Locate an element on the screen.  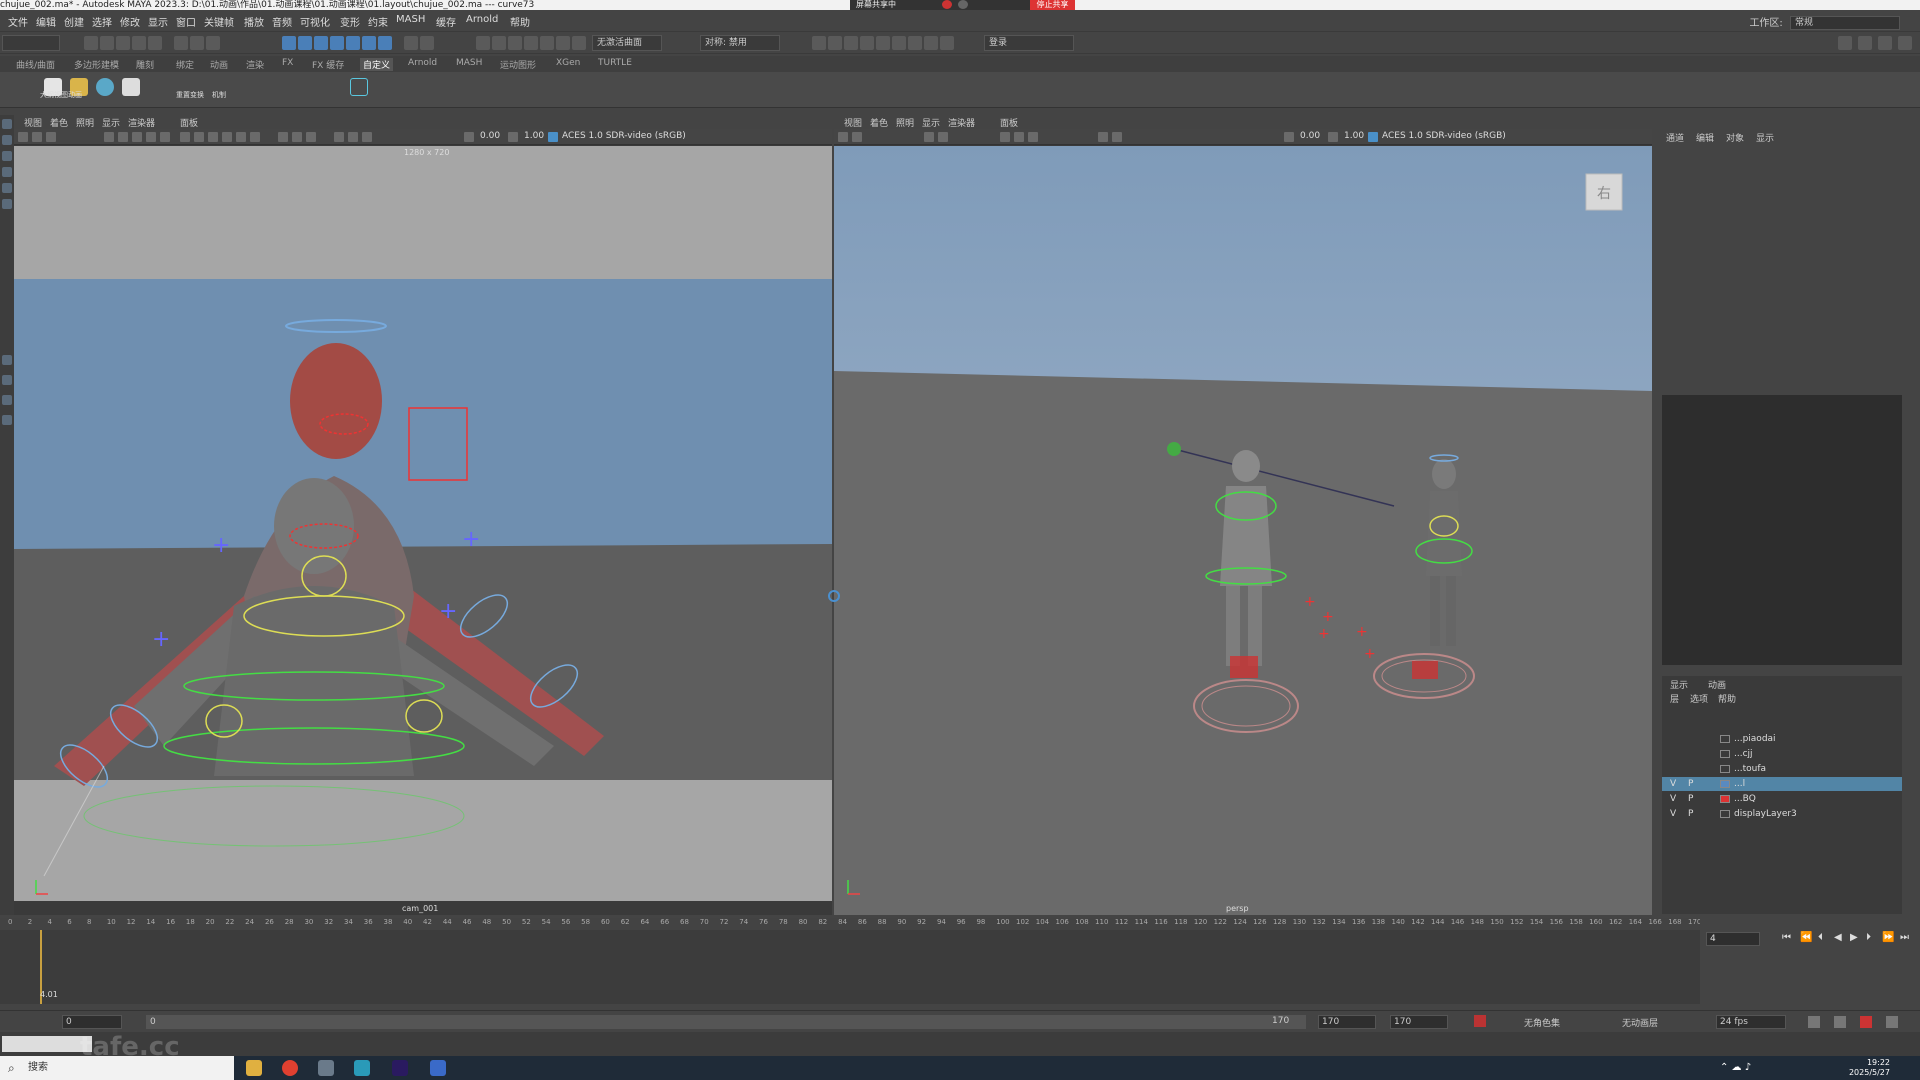
color-space-label-r: ACES 1.0 SDR-video (sRGB) is located at coordinates (1444, 136).